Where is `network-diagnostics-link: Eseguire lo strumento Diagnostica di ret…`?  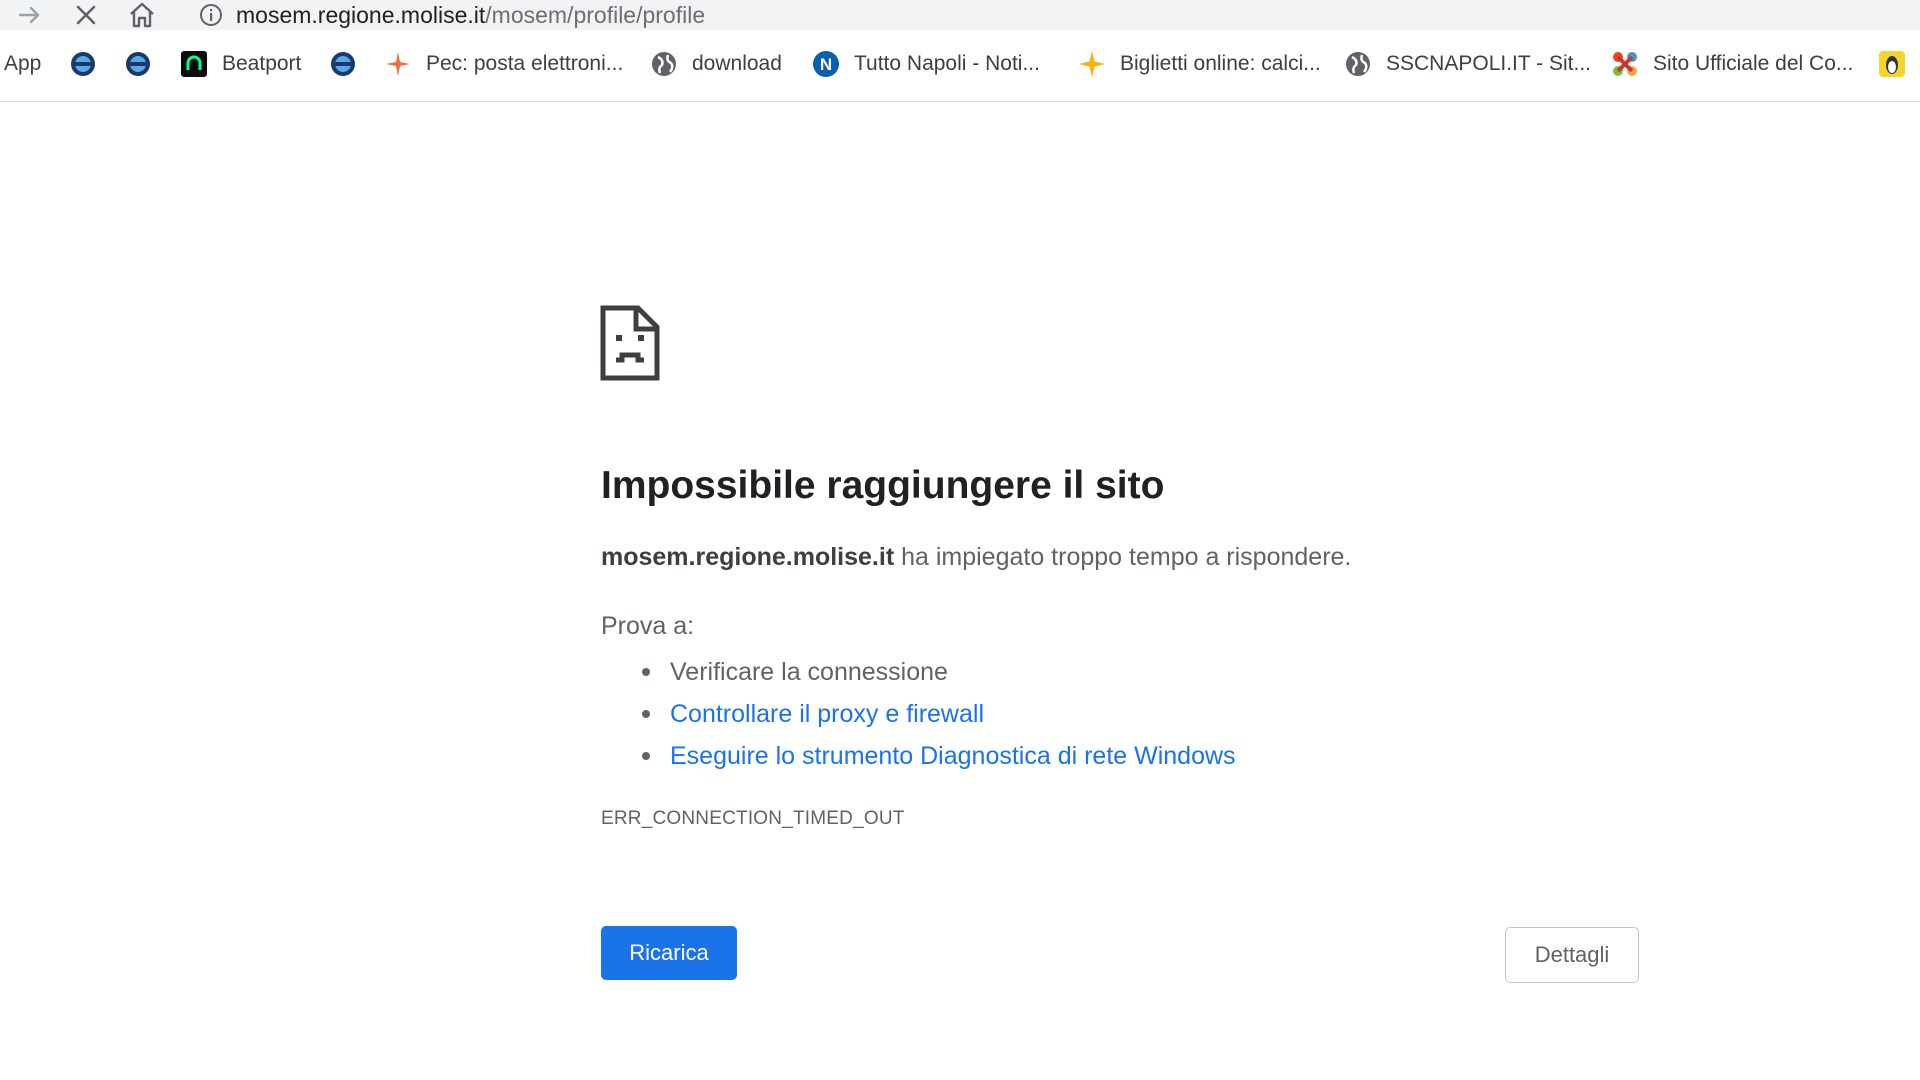
network-diagnostics-link: Eseguire lo strumento Diagnostica di ret… is located at coordinates (953, 756).